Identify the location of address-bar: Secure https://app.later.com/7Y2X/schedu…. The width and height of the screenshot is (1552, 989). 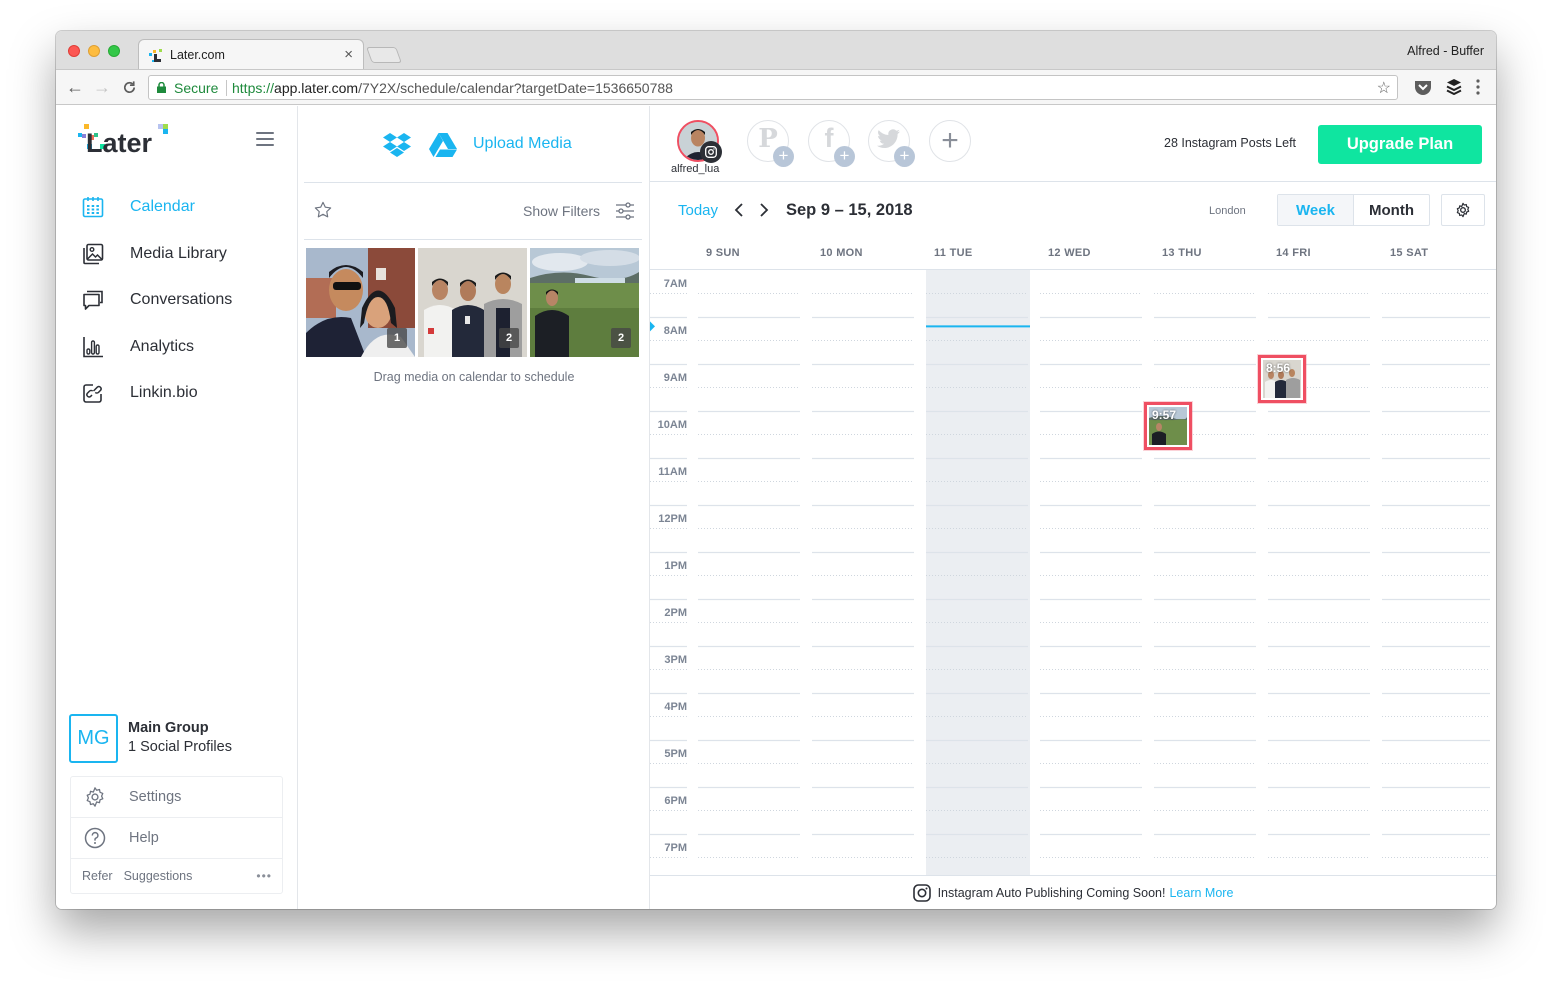
(773, 87).